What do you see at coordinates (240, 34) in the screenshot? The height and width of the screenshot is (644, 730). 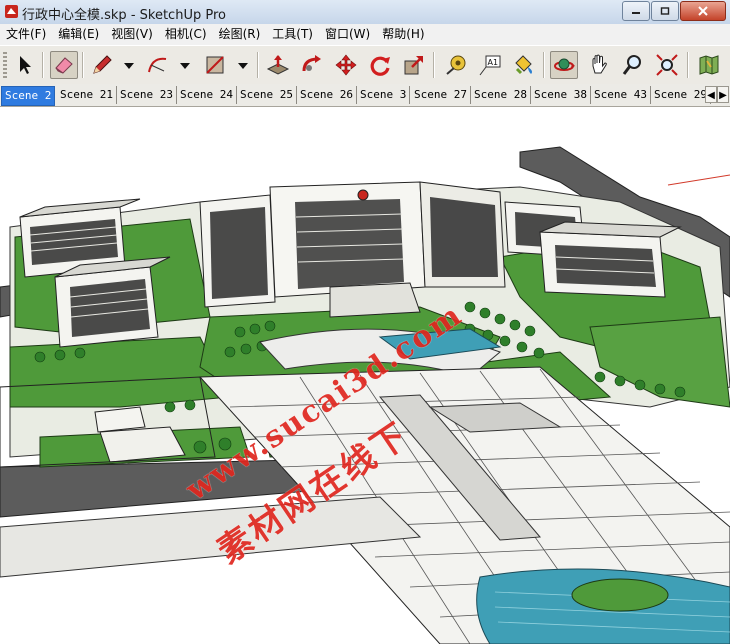 I see `menu-draw: 绘图(R)` at bounding box center [240, 34].